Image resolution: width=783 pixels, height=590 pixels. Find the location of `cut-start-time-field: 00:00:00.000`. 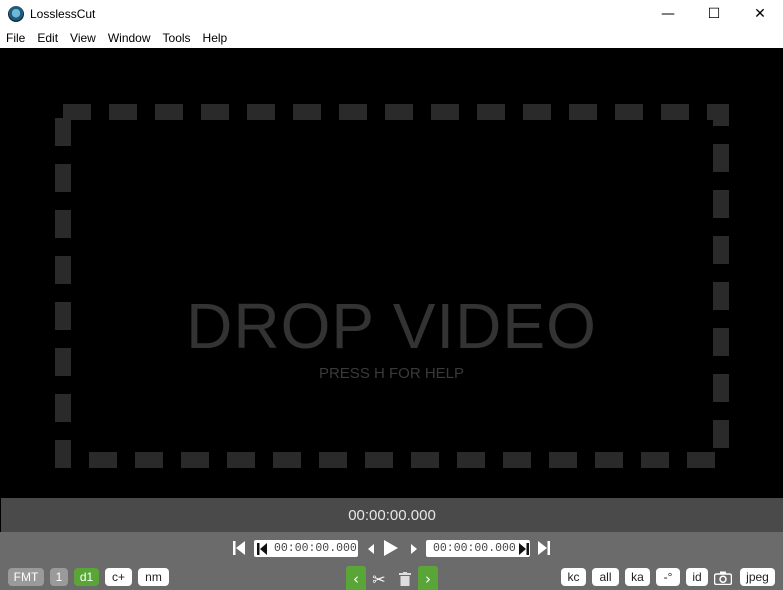

cut-start-time-field: 00:00:00.000 is located at coordinates (306, 548).